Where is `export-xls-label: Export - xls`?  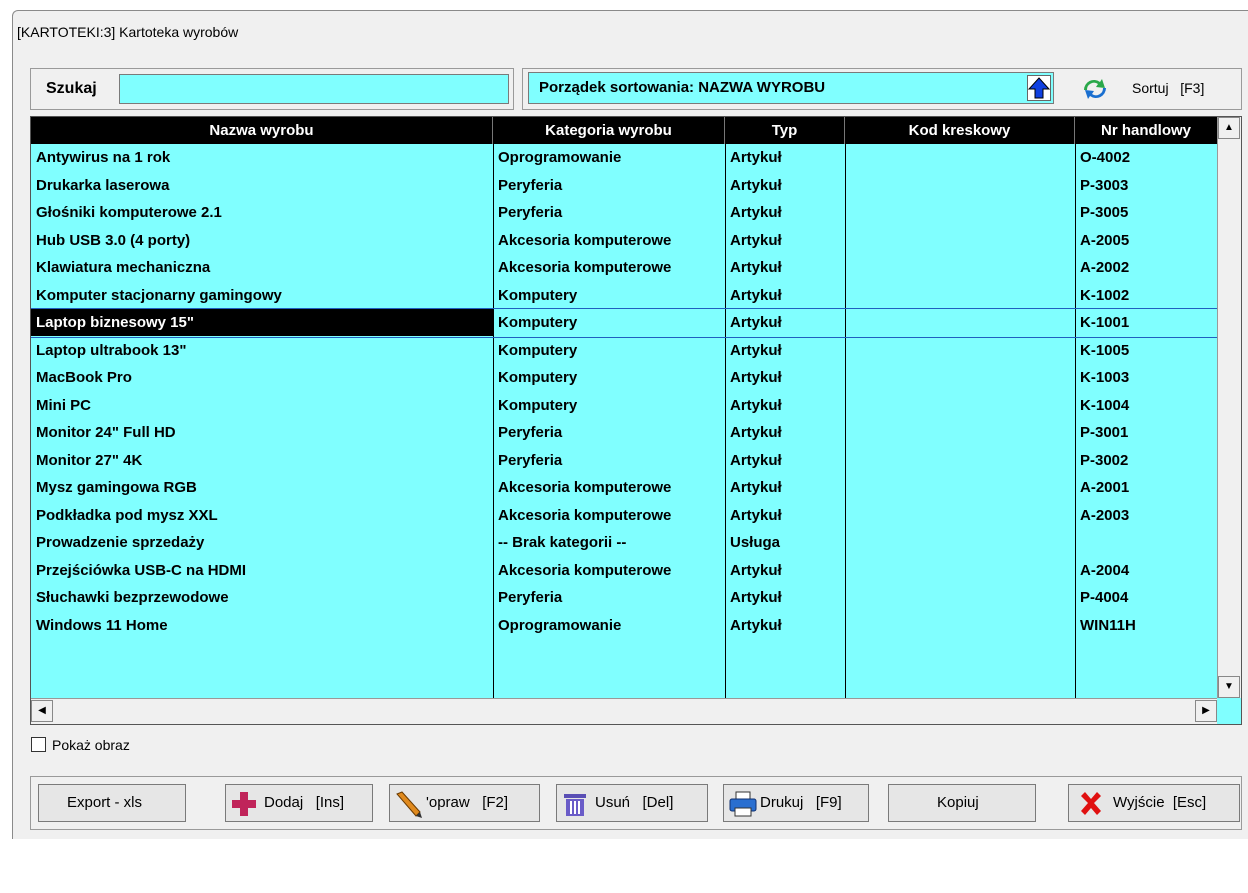
export-xls-label: Export - xls is located at coordinates (105, 802).